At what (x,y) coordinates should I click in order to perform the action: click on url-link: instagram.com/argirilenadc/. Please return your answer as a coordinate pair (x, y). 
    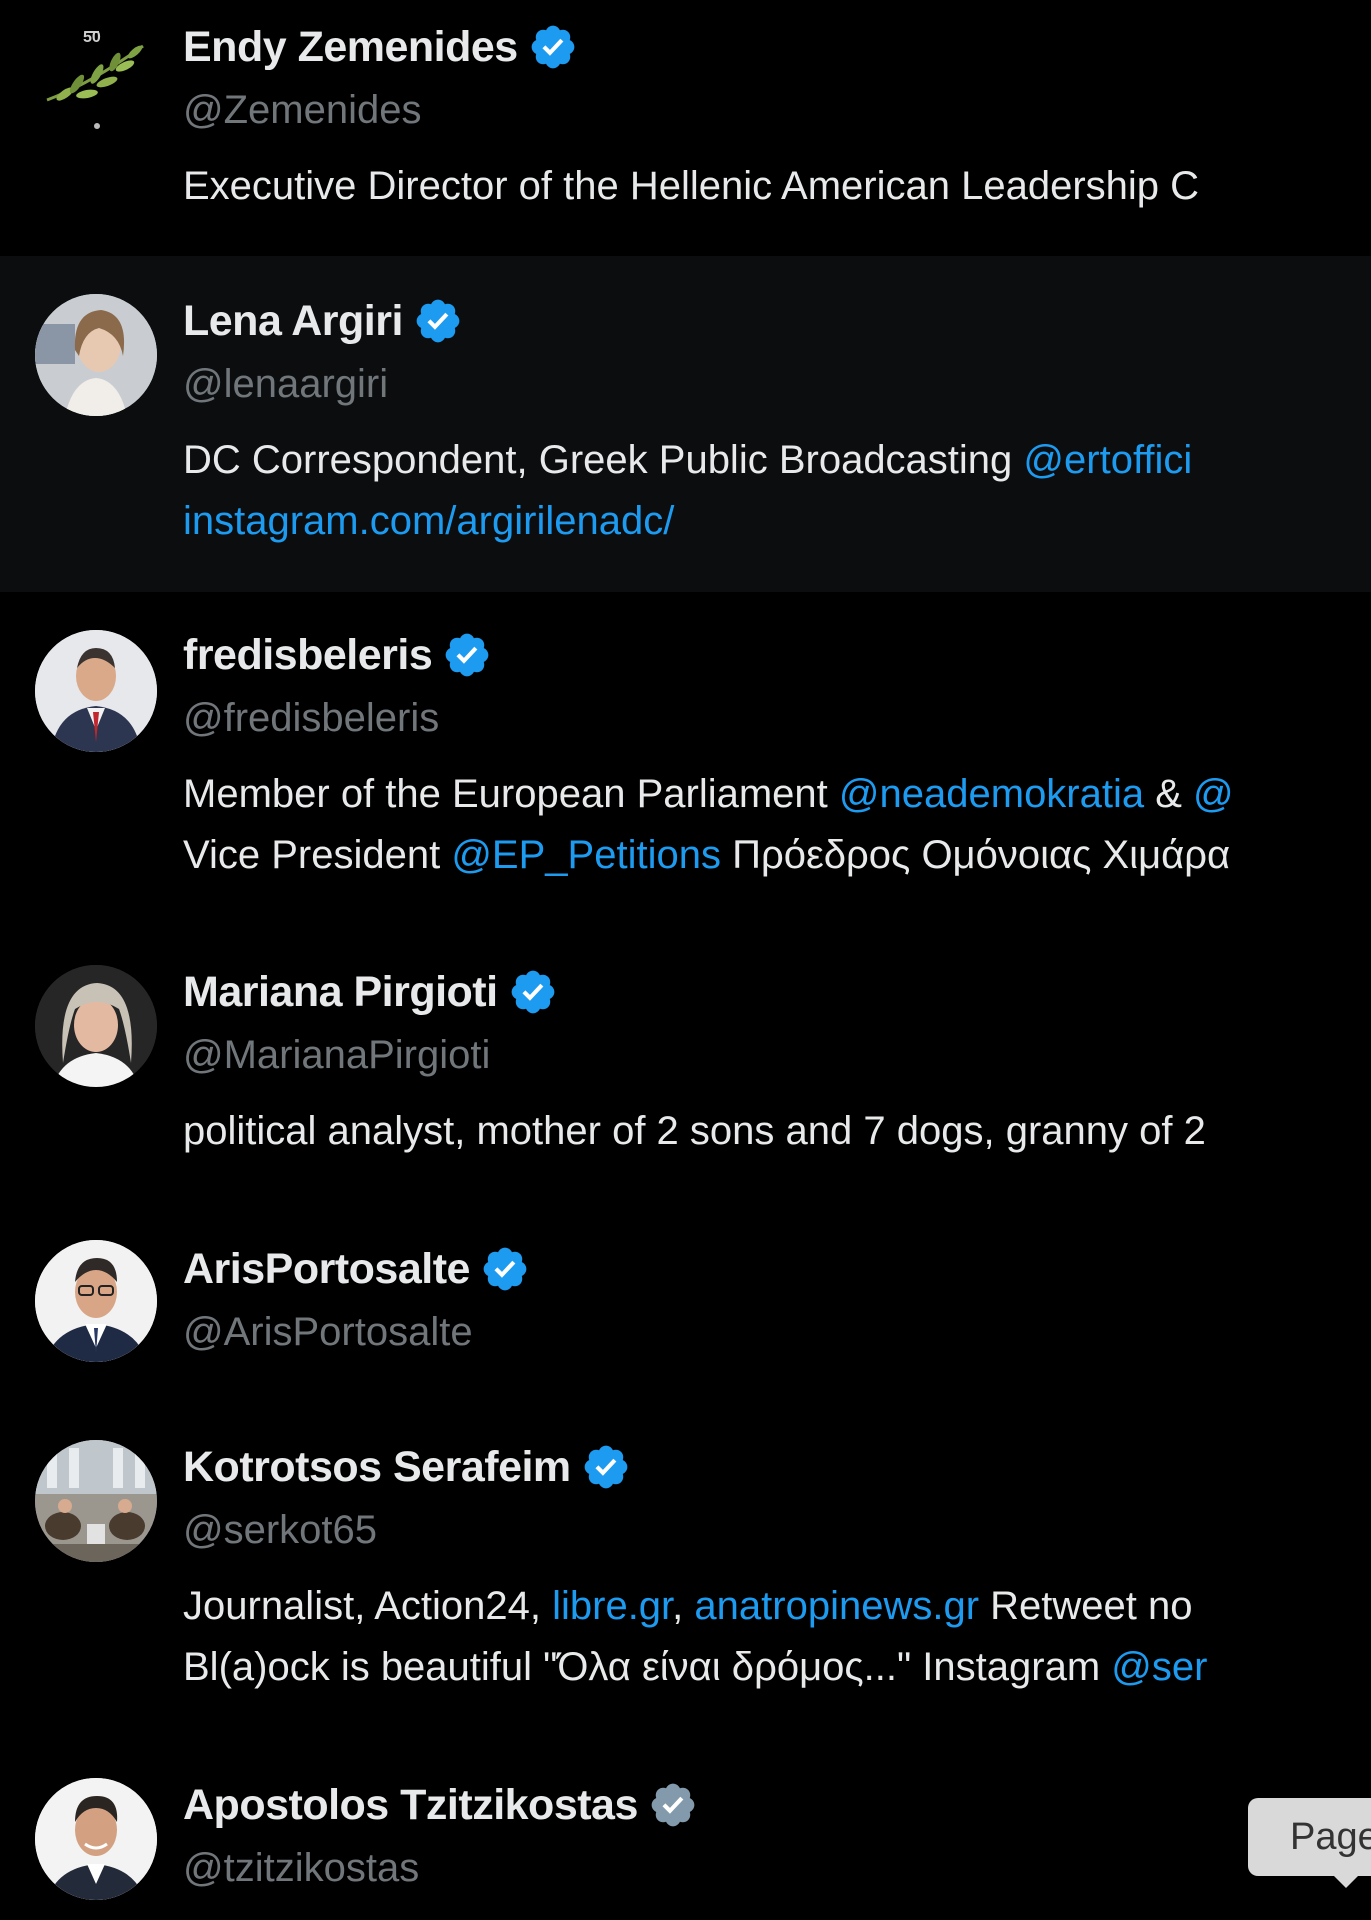
    Looking at the image, I should click on (428, 521).